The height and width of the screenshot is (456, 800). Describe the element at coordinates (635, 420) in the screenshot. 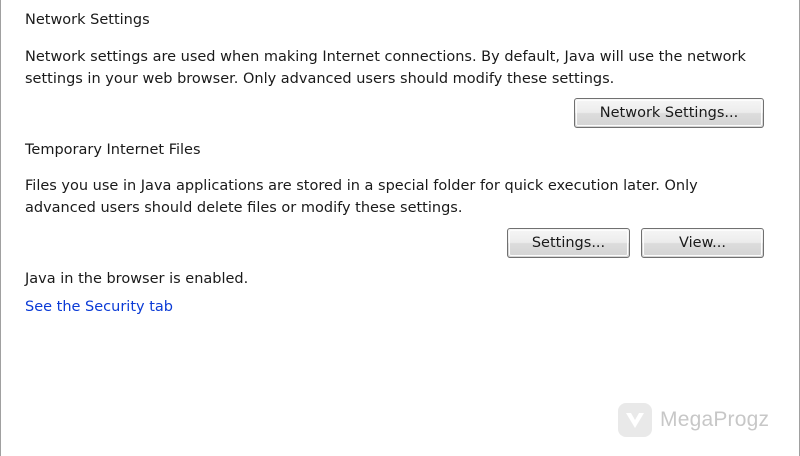

I see `megaprogz-logo-icon` at that location.